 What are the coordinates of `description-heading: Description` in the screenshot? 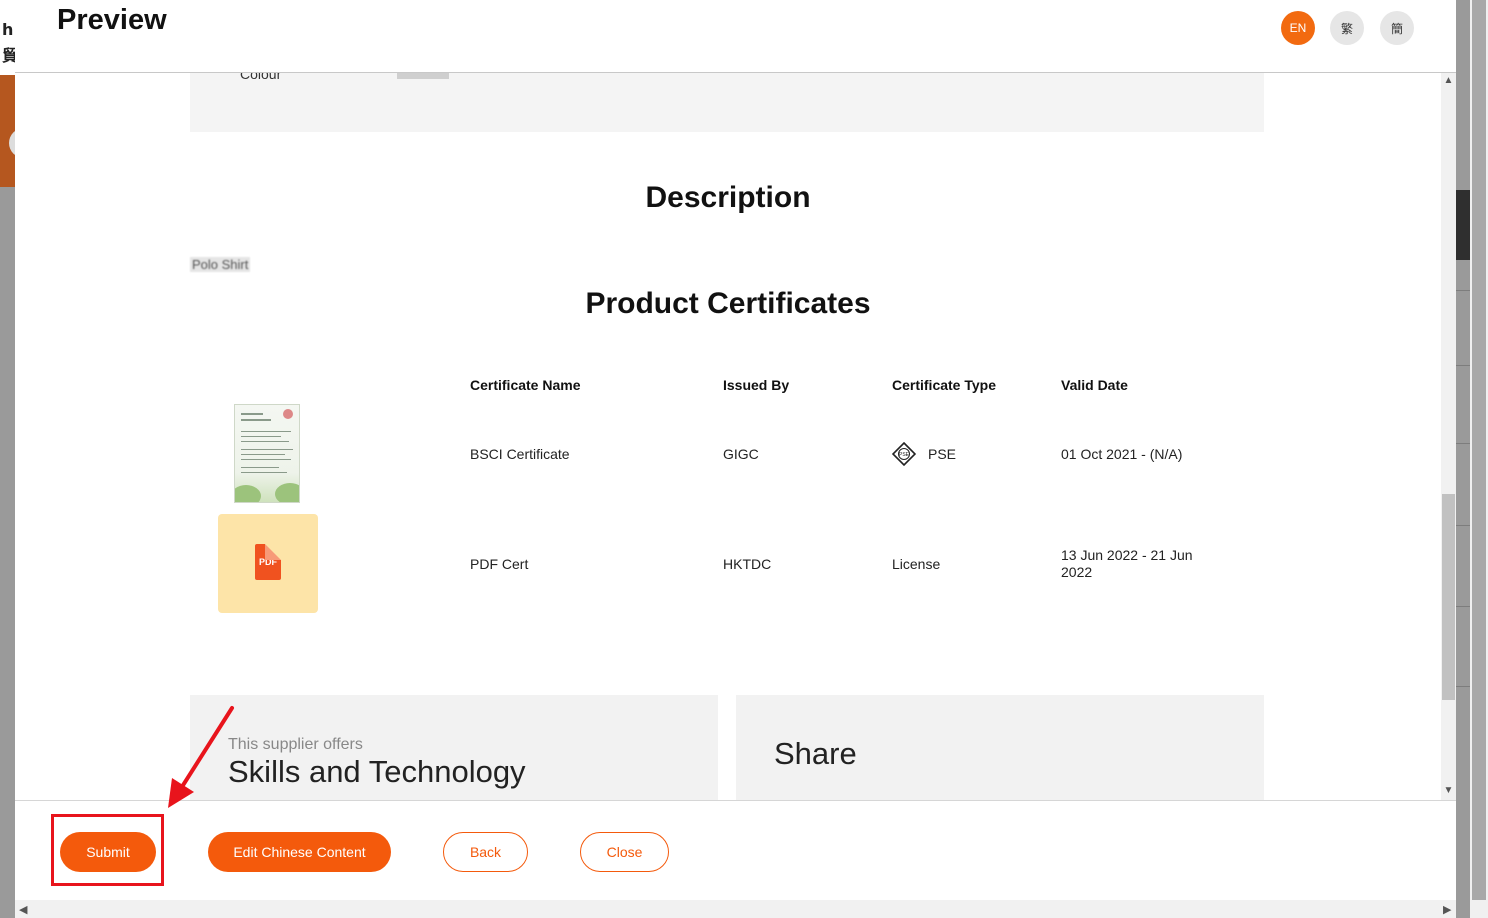 It's located at (728, 197).